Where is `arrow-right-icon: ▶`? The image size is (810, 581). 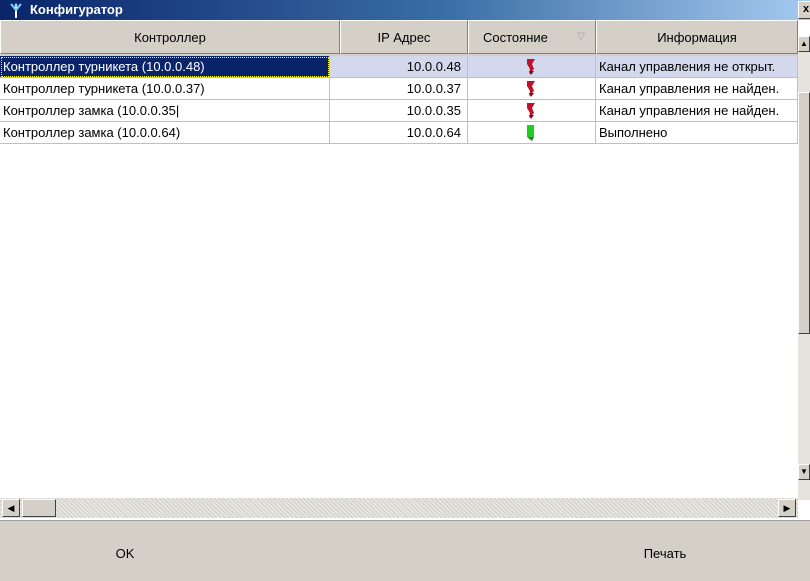
arrow-right-icon: ▶ is located at coordinates (787, 508).